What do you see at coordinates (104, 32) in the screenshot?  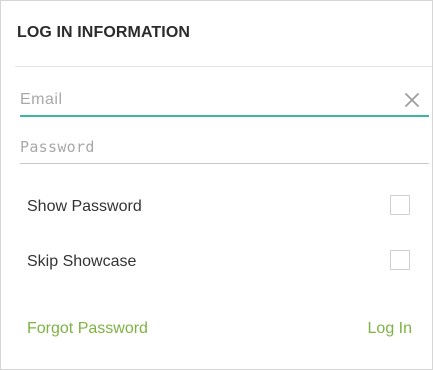 I see `page-title: LOG IN INFORMATION` at bounding box center [104, 32].